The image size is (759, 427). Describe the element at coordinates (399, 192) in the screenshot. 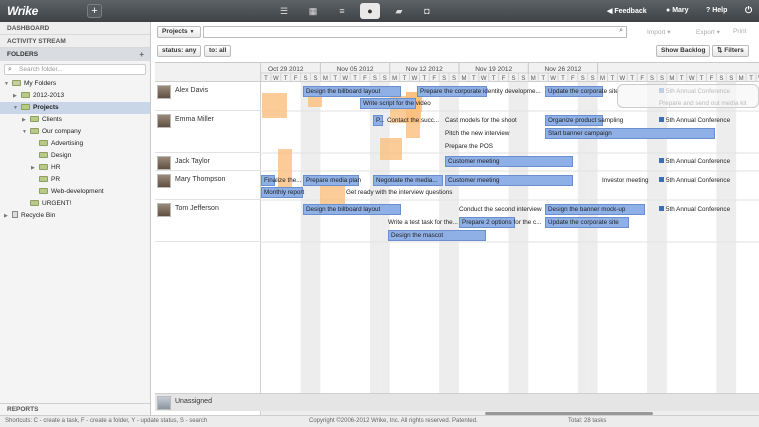

I see `task-label: Get ready with the interview questions` at that location.